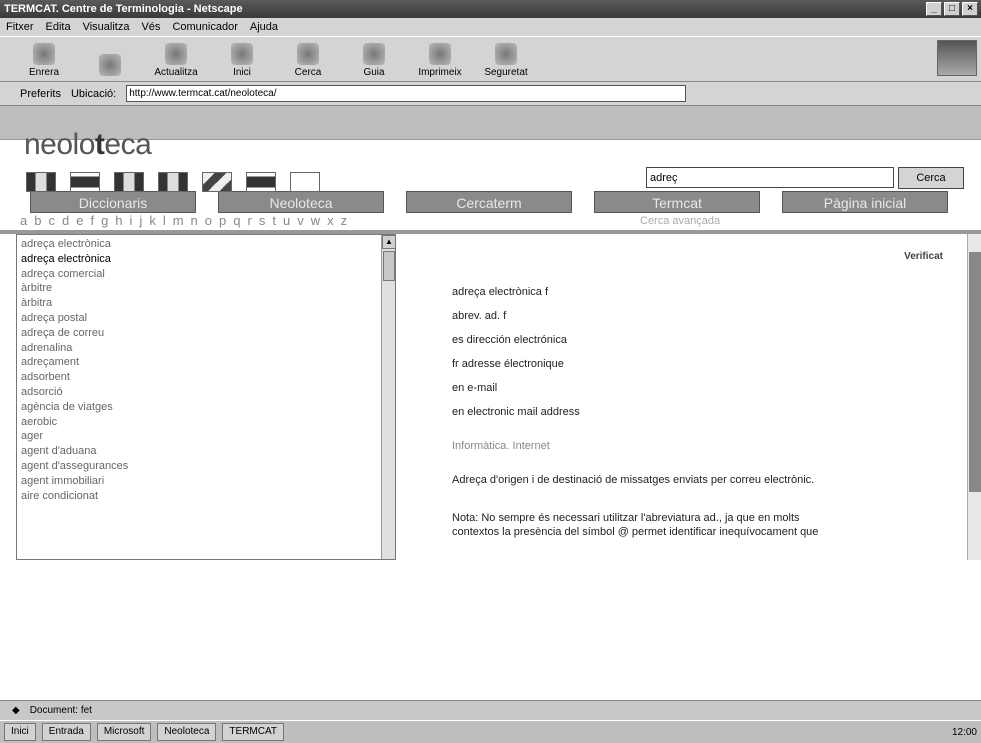  Describe the element at coordinates (509, 340) in the screenshot. I see `entry-es: es dirección electrónica` at that location.